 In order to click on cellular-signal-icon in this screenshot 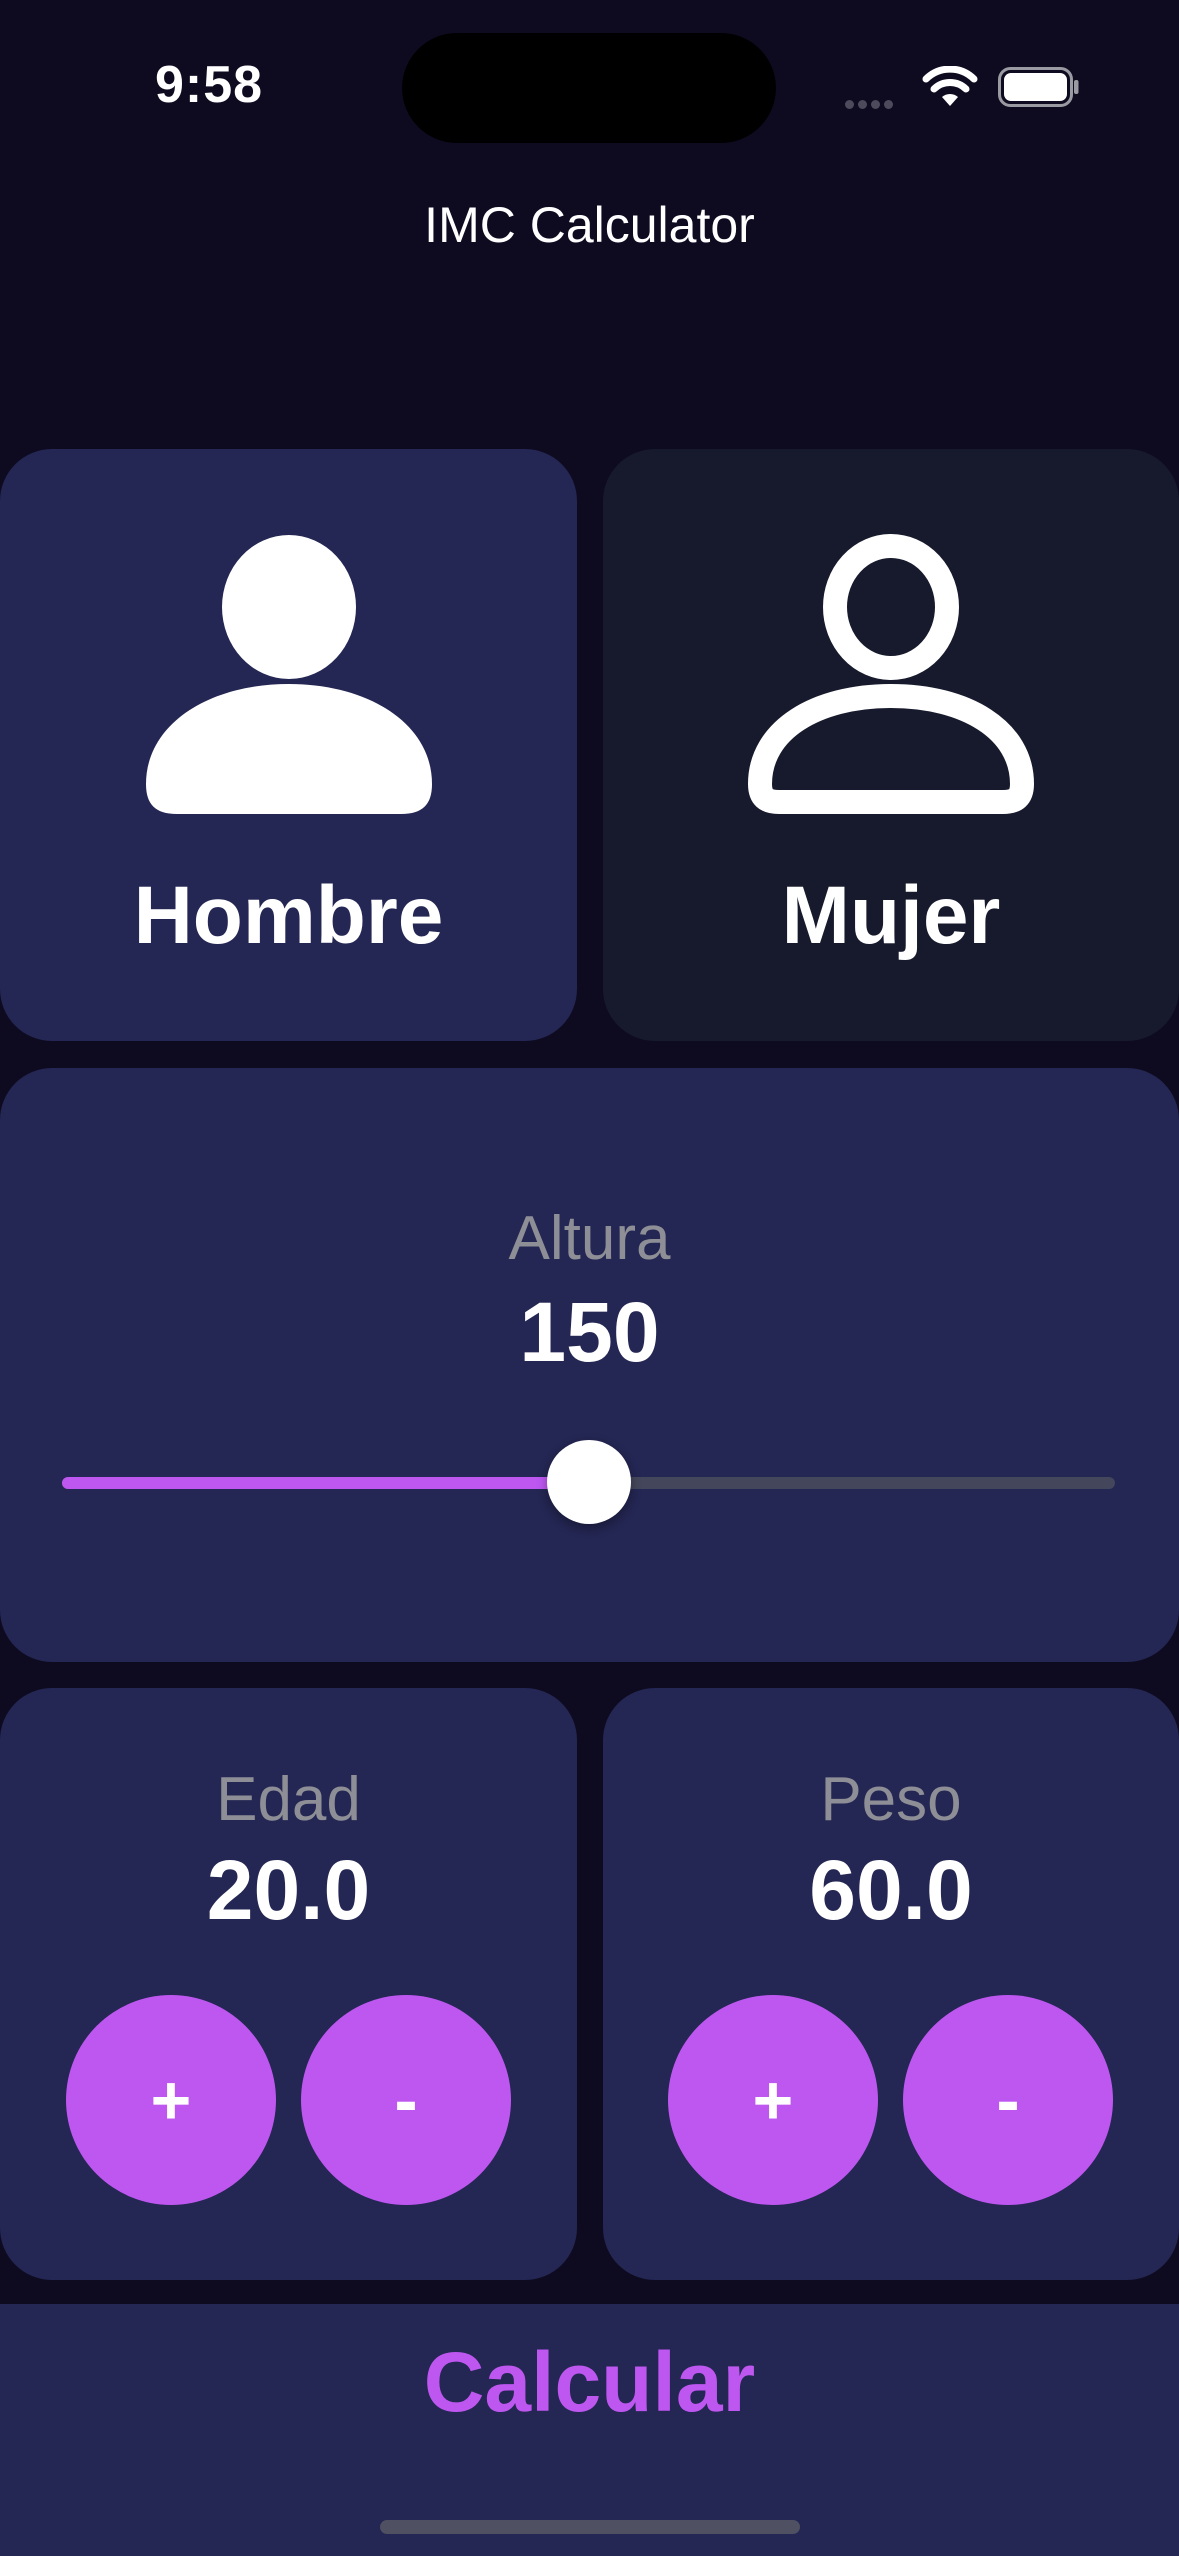, I will do `click(874, 102)`.